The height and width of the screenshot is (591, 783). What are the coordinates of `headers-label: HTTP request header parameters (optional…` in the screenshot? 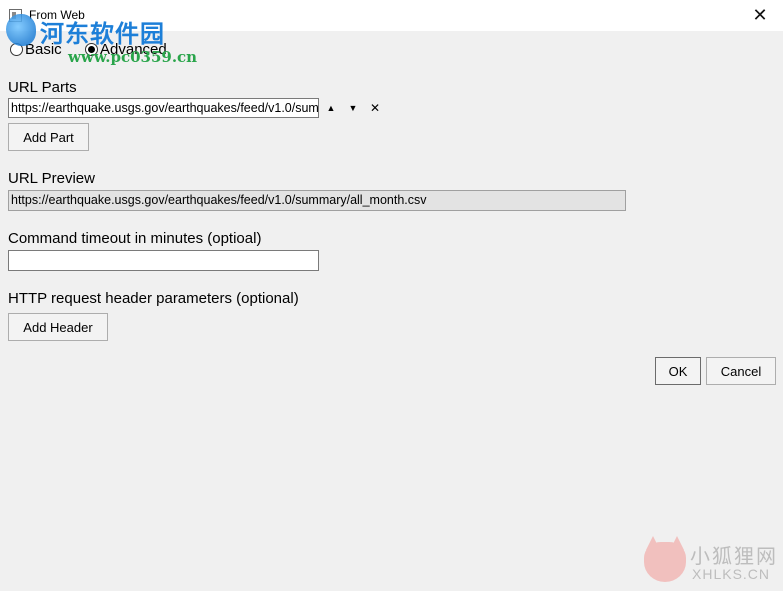 It's located at (153, 298).